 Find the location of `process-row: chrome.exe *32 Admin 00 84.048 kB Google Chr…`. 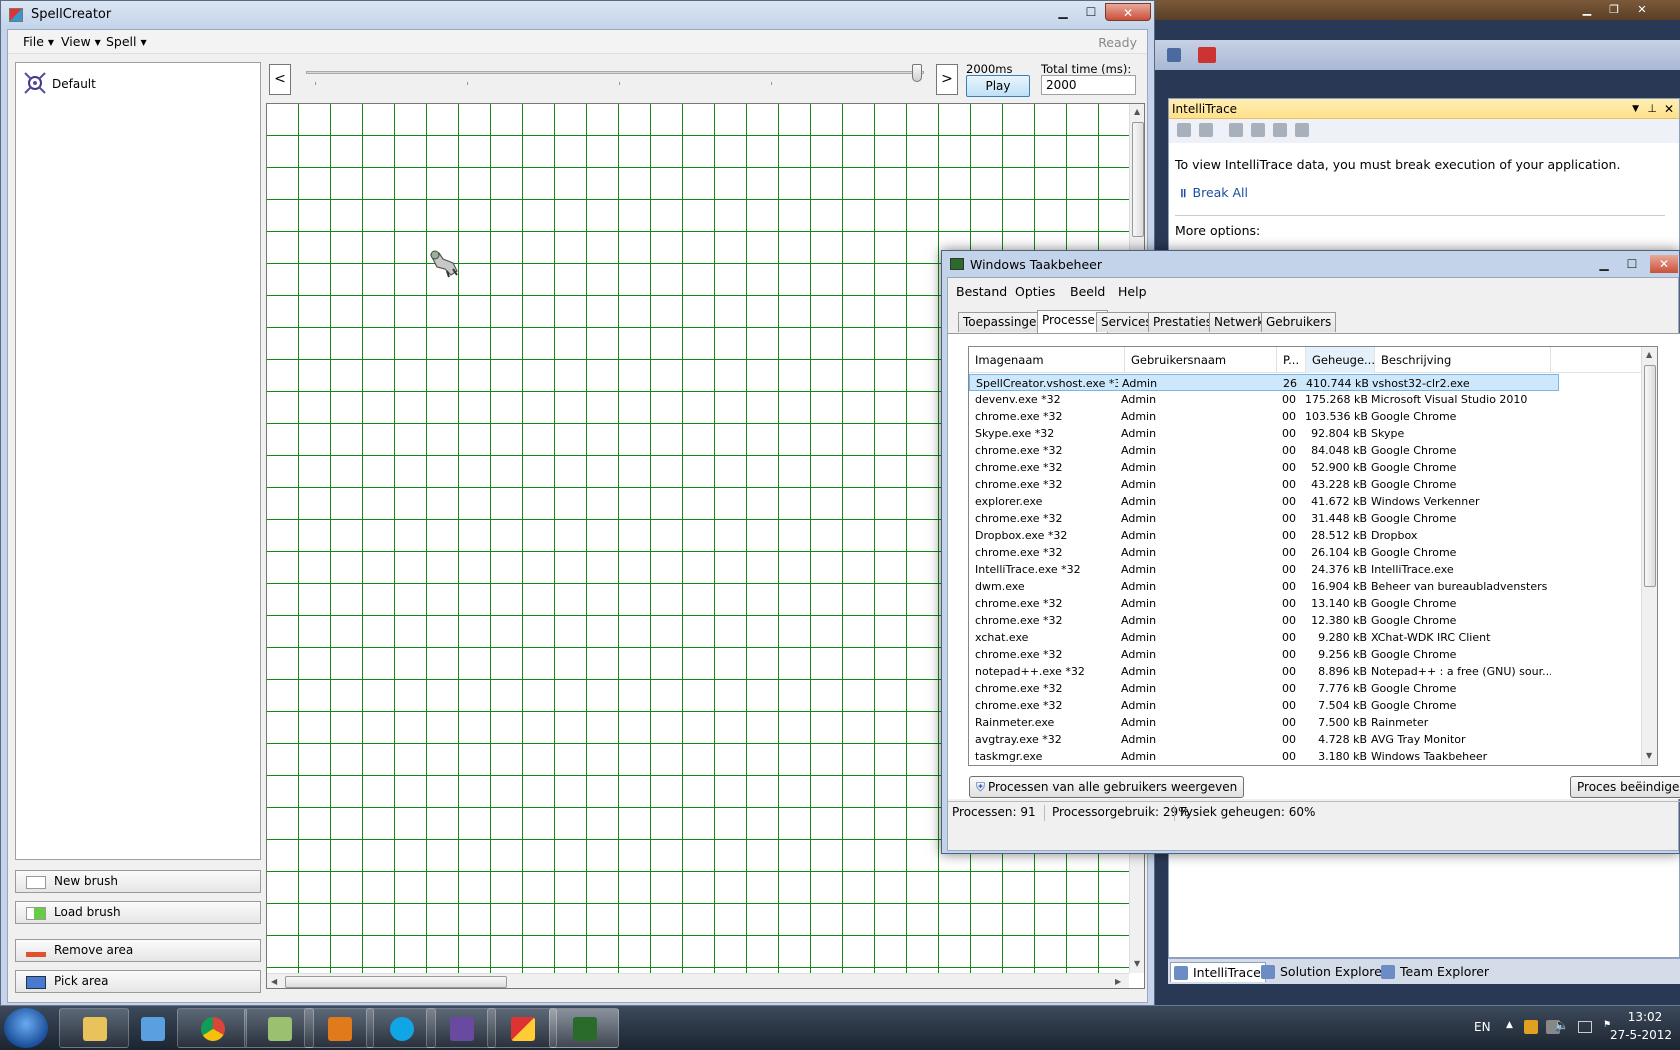

process-row: chrome.exe *32 Admin 00 84.048 kB Google Chr… is located at coordinates (1264, 450).